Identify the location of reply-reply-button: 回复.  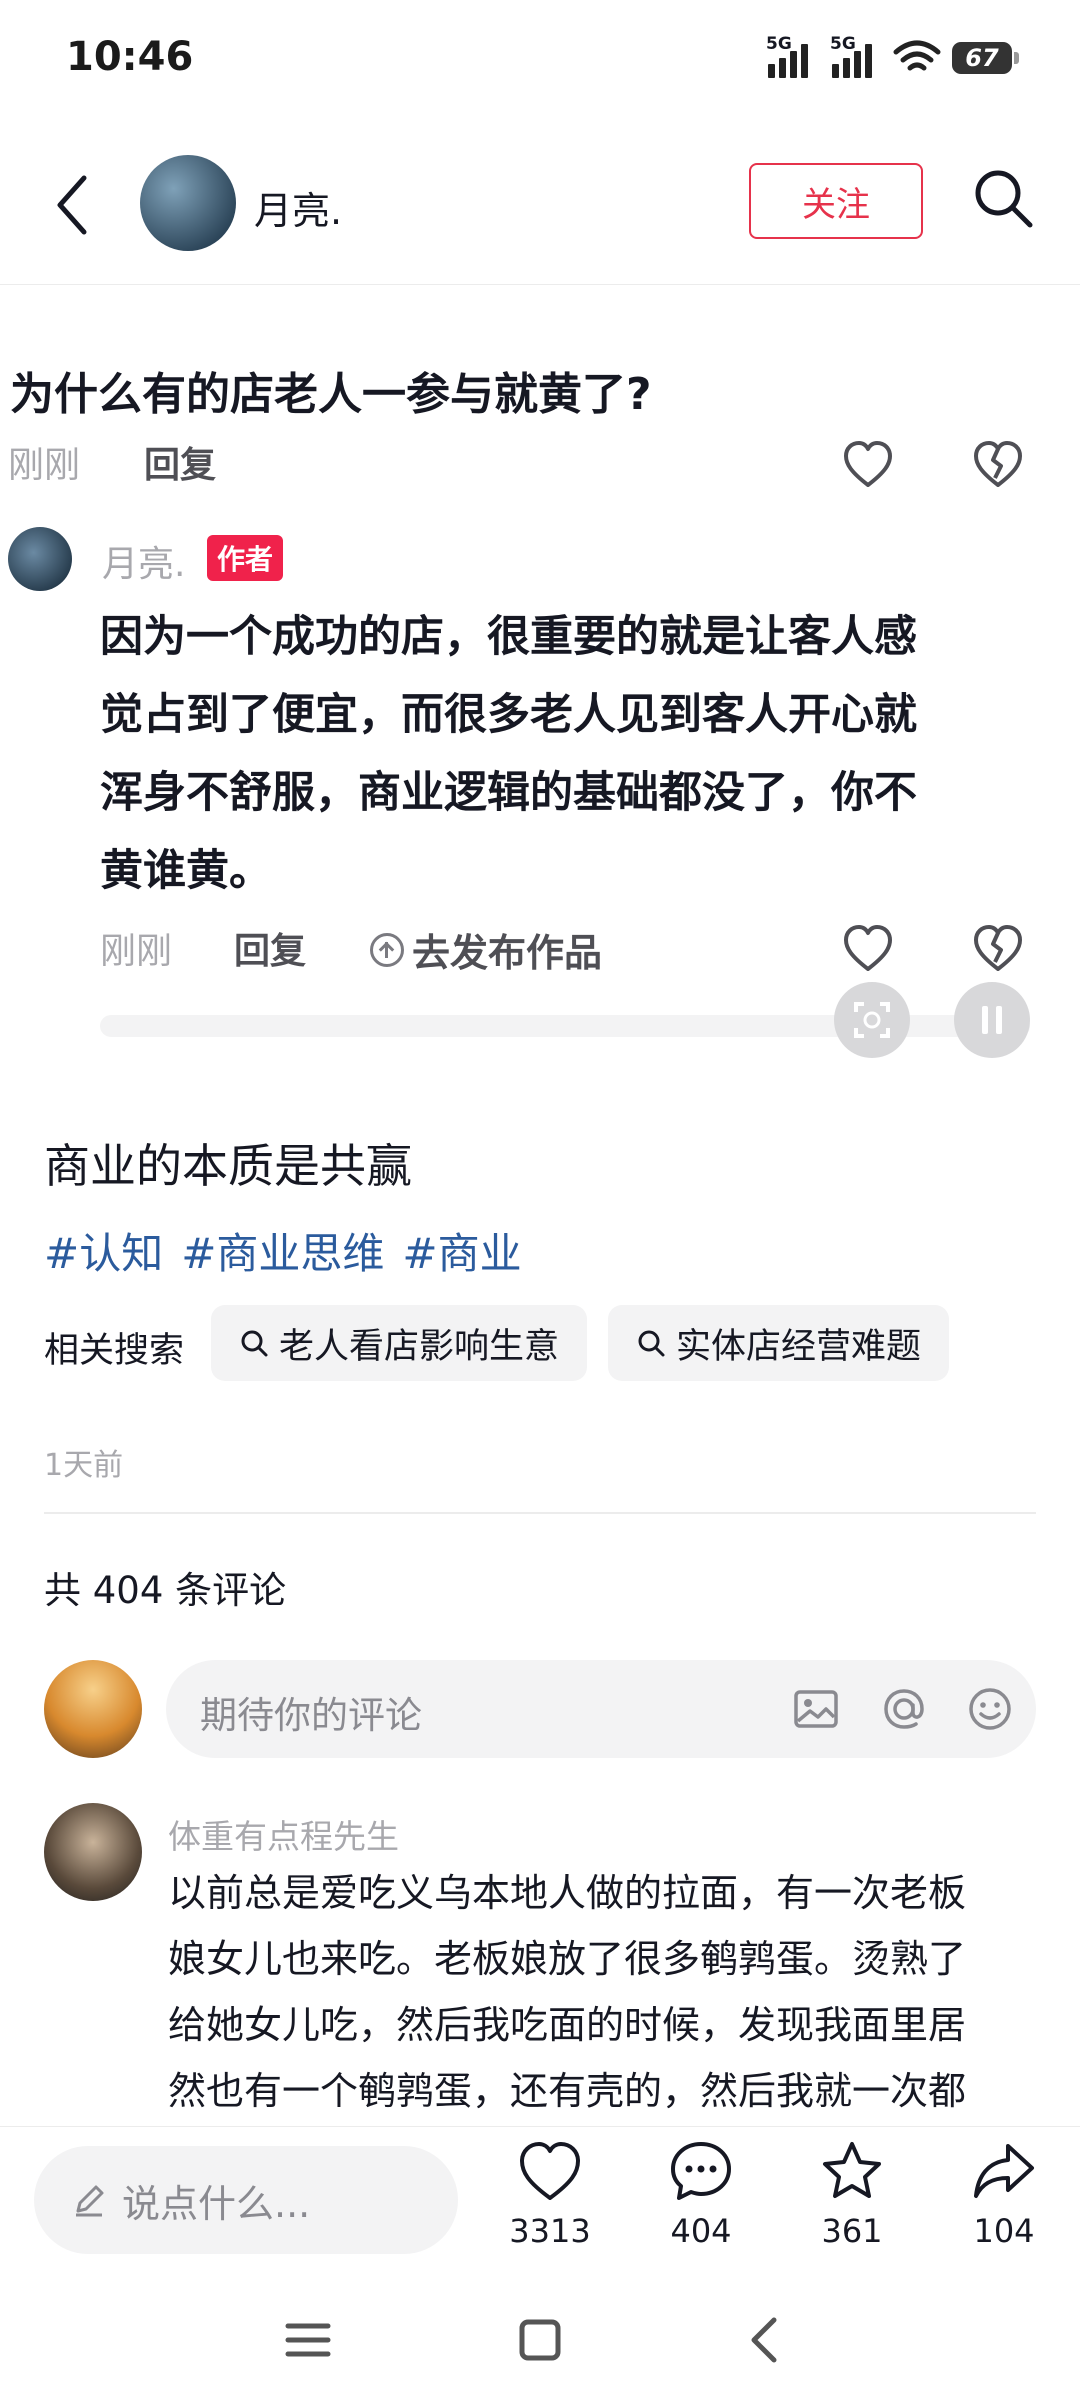
(270, 948).